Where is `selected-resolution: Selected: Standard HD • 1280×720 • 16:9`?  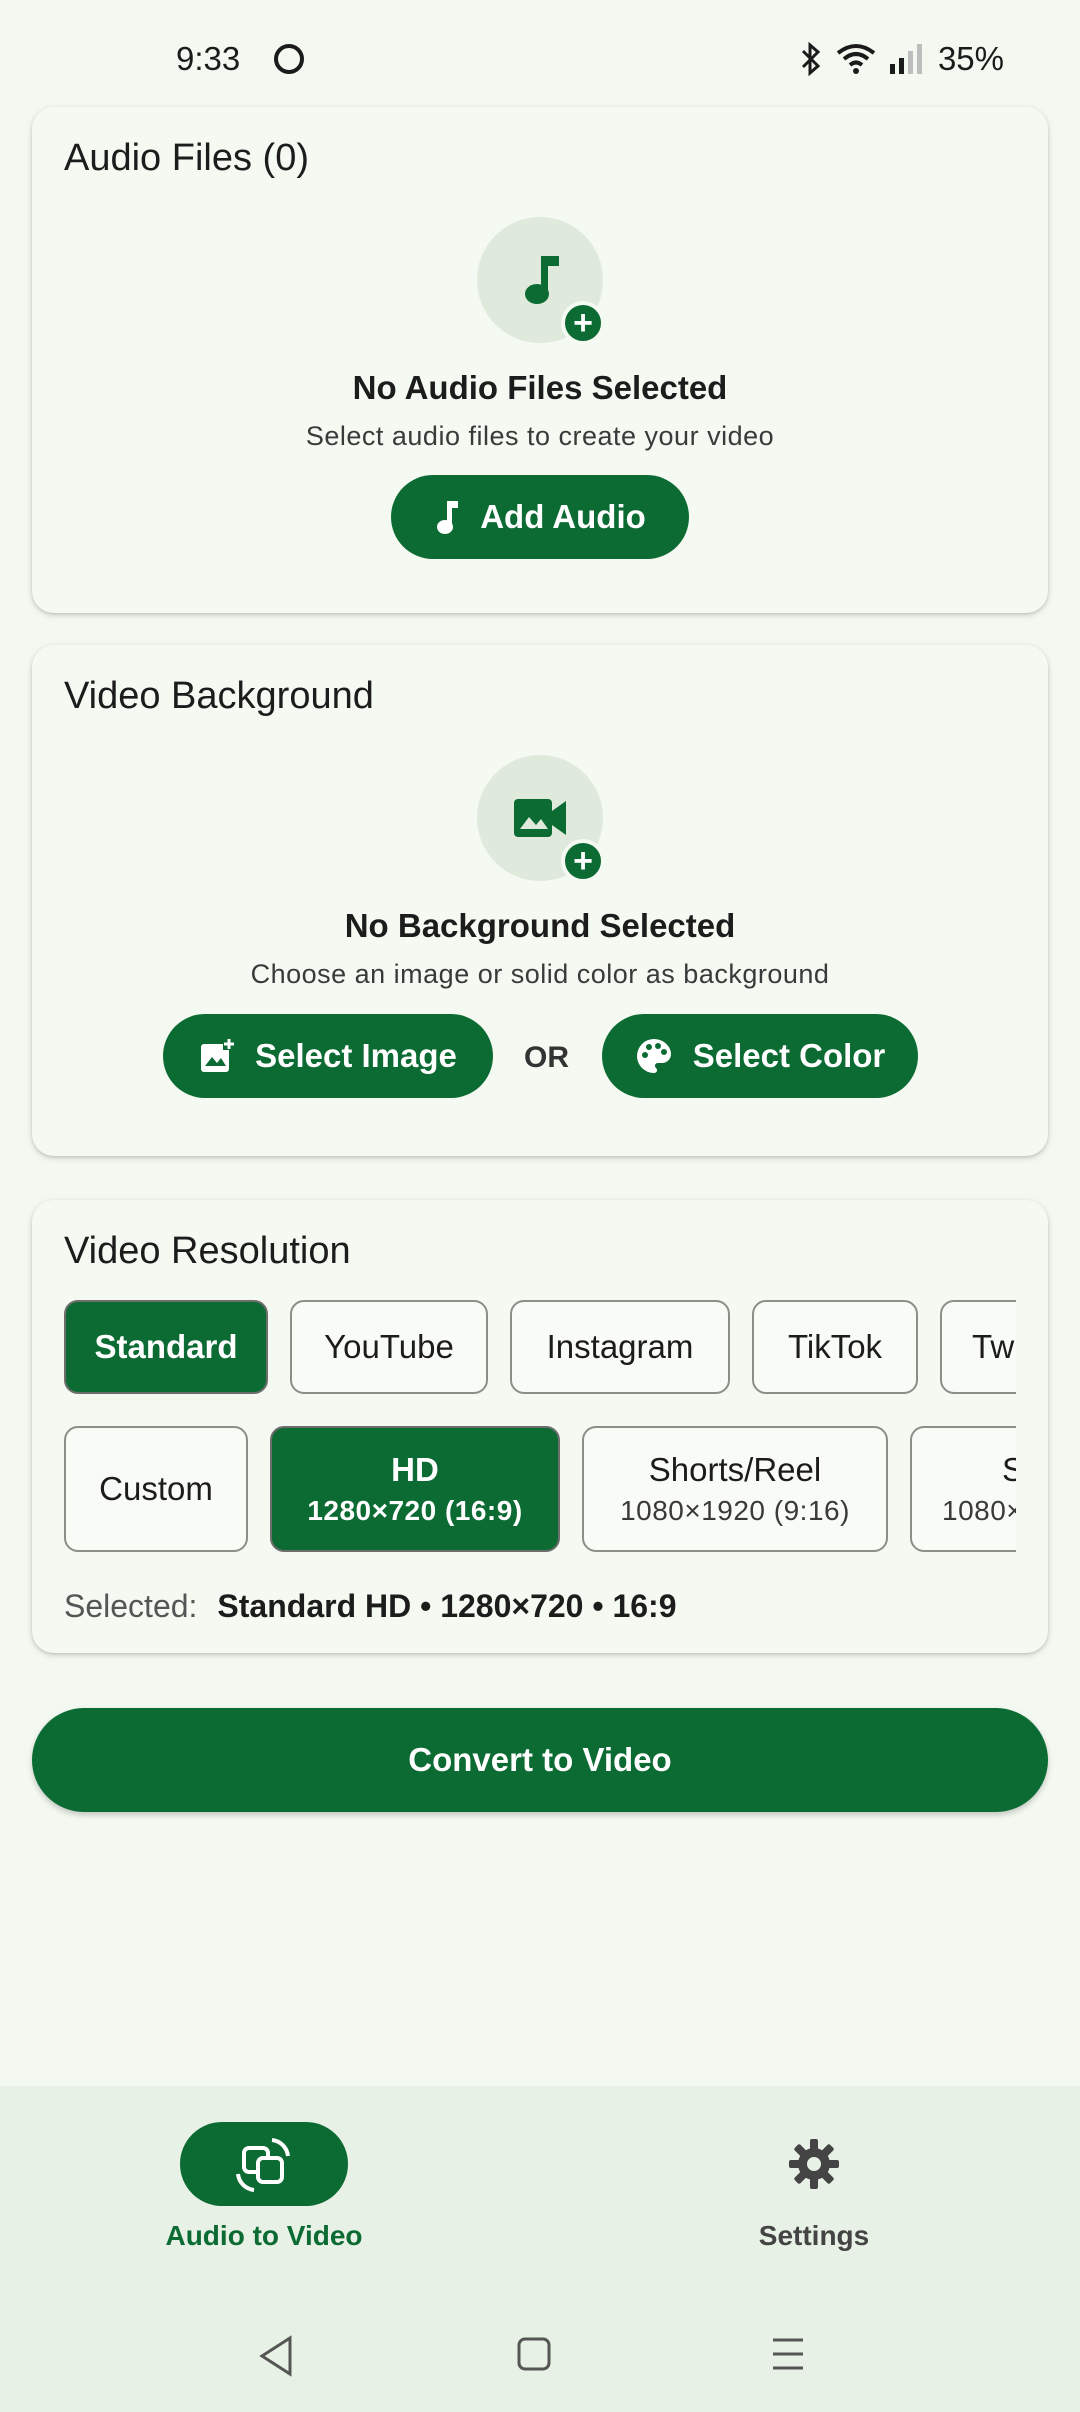
selected-resolution: Selected: Standard HD • 1280×720 • 16:9 is located at coordinates (370, 1606).